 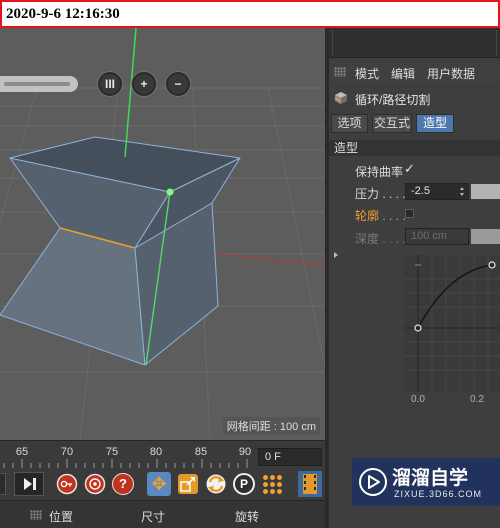 What do you see at coordinates (451, 73) in the screenshot?
I see `menu-user-data: 用户数据` at bounding box center [451, 73].